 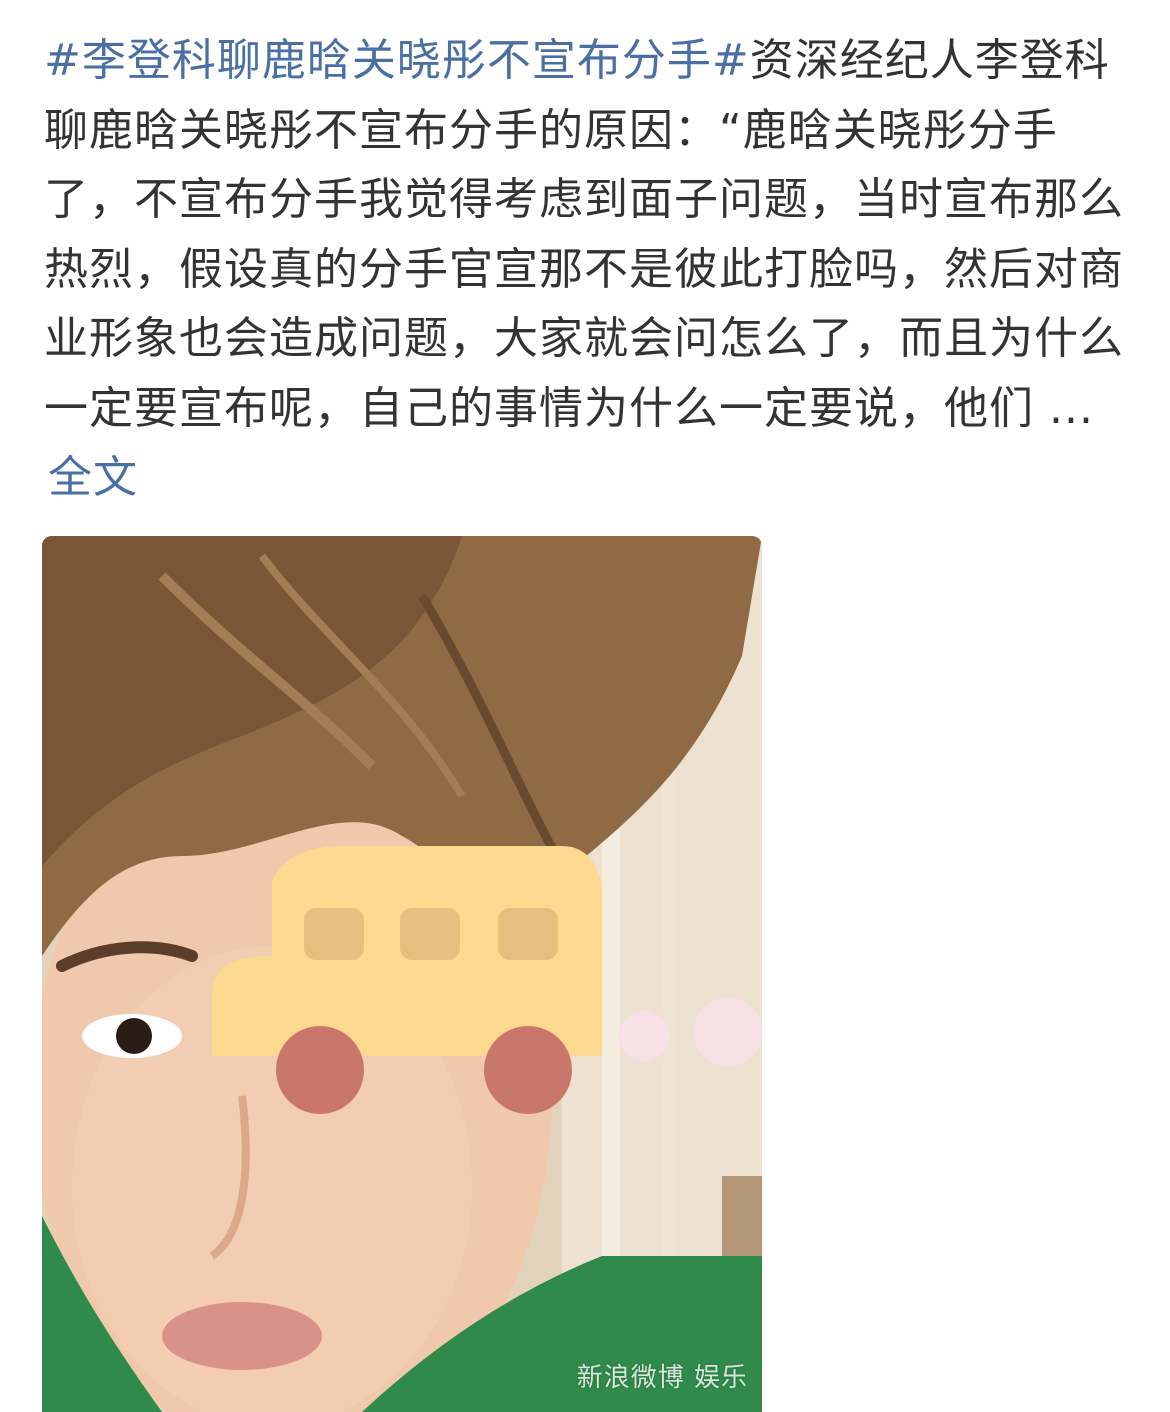 What do you see at coordinates (397, 60) in the screenshot?
I see `hashtag-link: #李登科聊鹿晗关晓彤不宣布分手#` at bounding box center [397, 60].